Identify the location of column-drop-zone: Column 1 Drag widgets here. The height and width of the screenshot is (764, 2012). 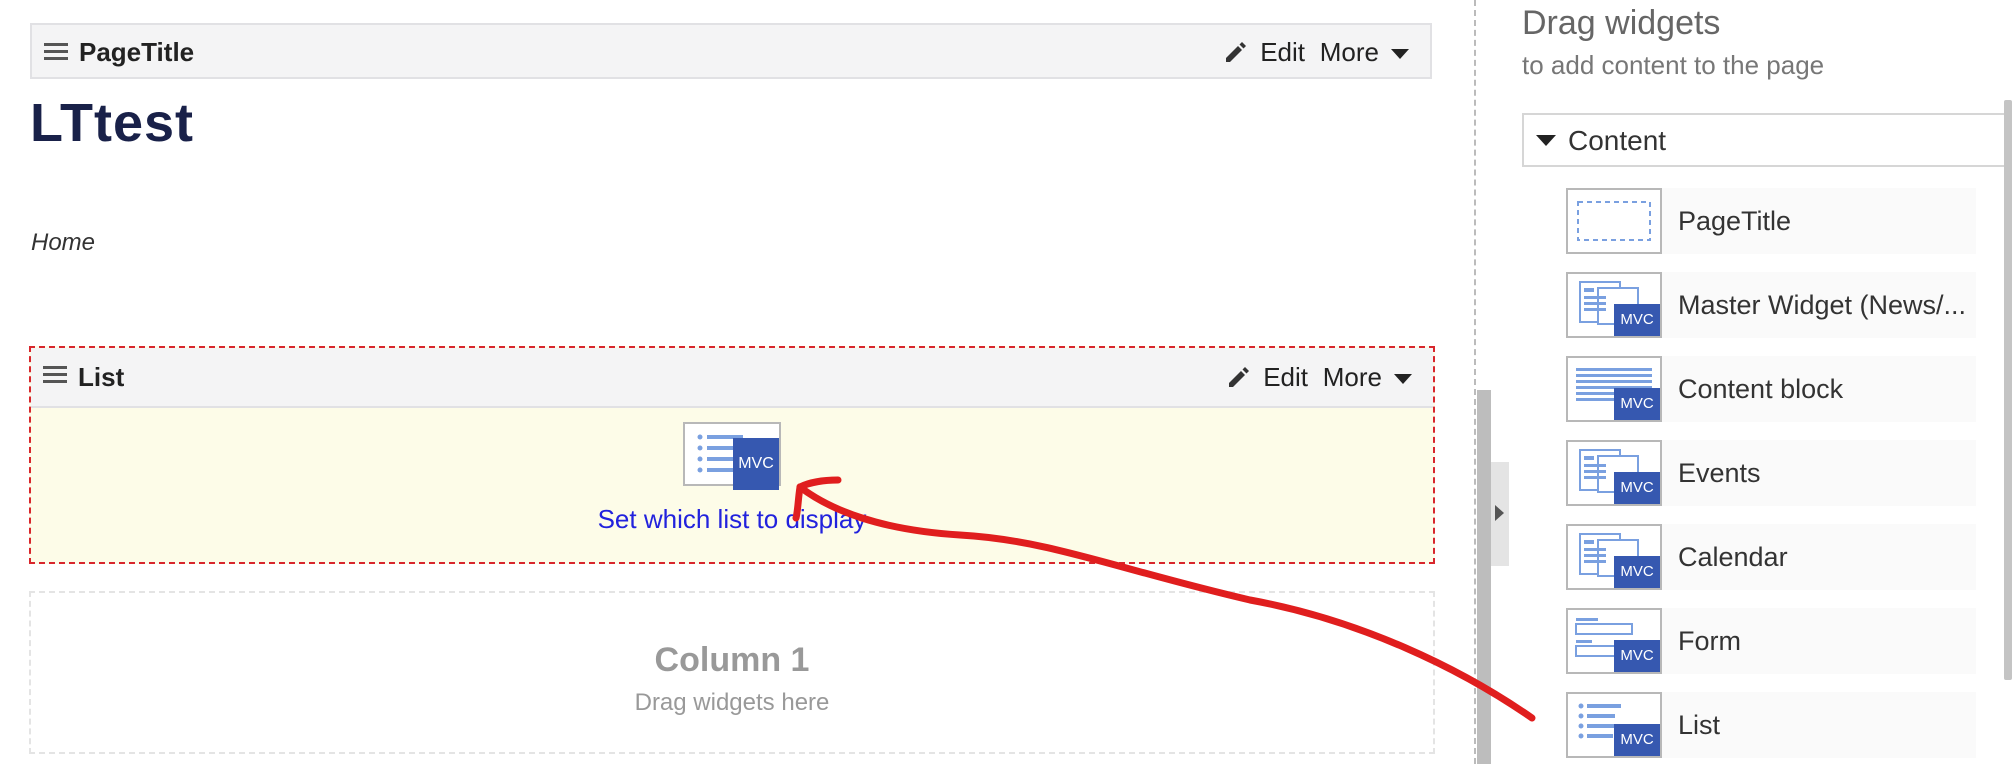
(732, 672).